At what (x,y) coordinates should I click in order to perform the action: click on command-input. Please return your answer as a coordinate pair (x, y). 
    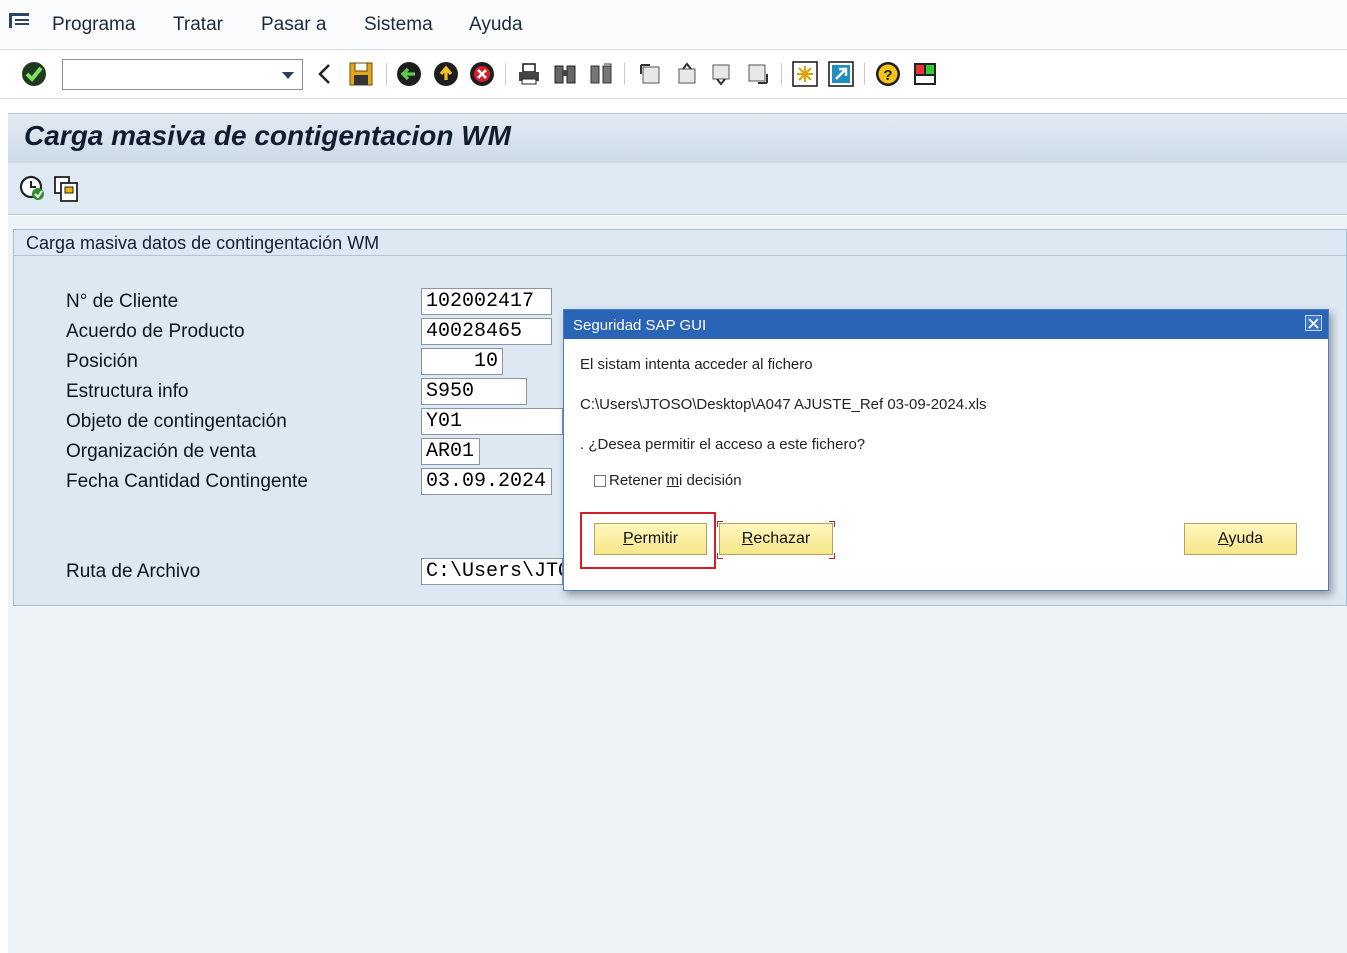
    Looking at the image, I should click on (168, 74).